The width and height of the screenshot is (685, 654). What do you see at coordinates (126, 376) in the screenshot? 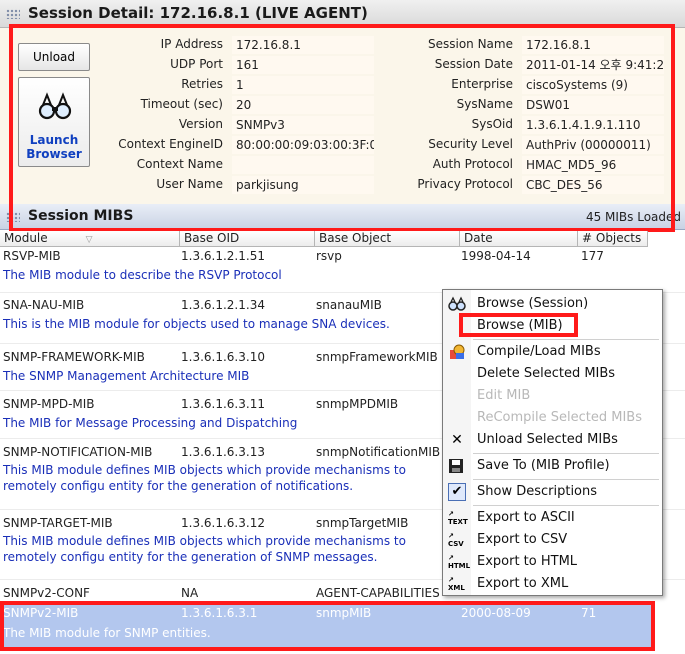
I see `row-description: The SNMP Management Architecture MIB` at bounding box center [126, 376].